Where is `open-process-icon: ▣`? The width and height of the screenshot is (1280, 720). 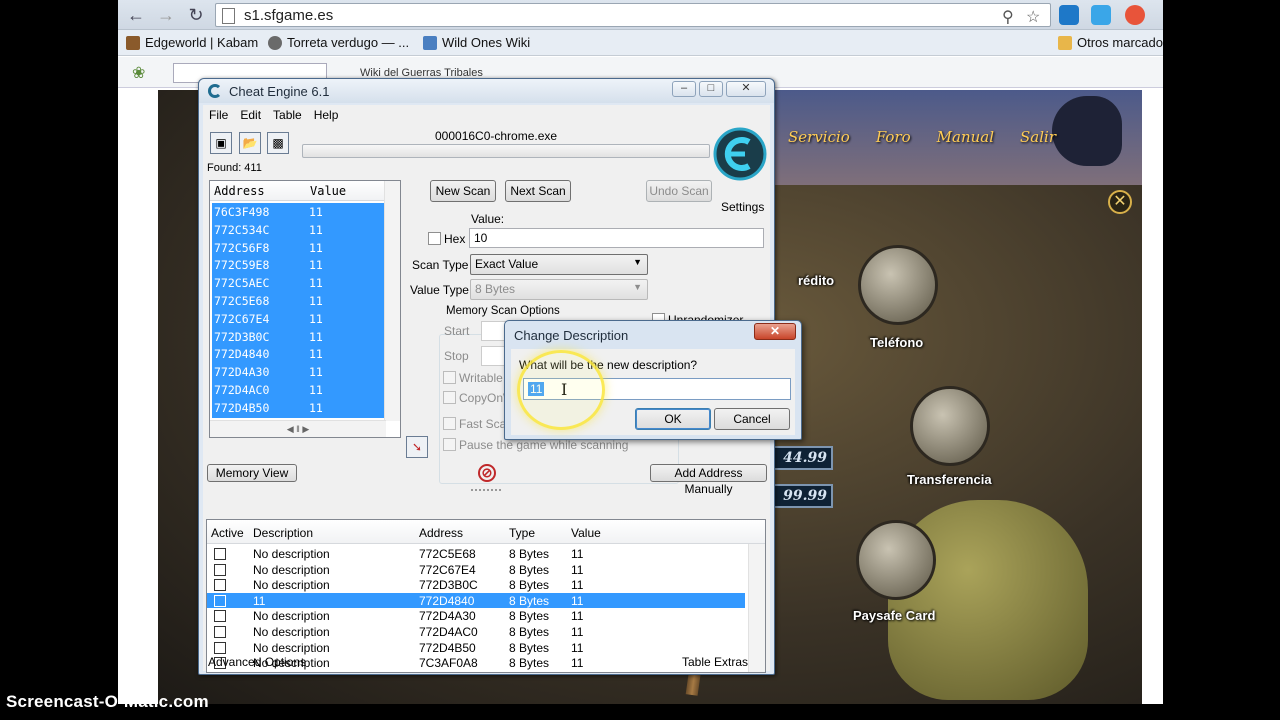 open-process-icon: ▣ is located at coordinates (221, 143).